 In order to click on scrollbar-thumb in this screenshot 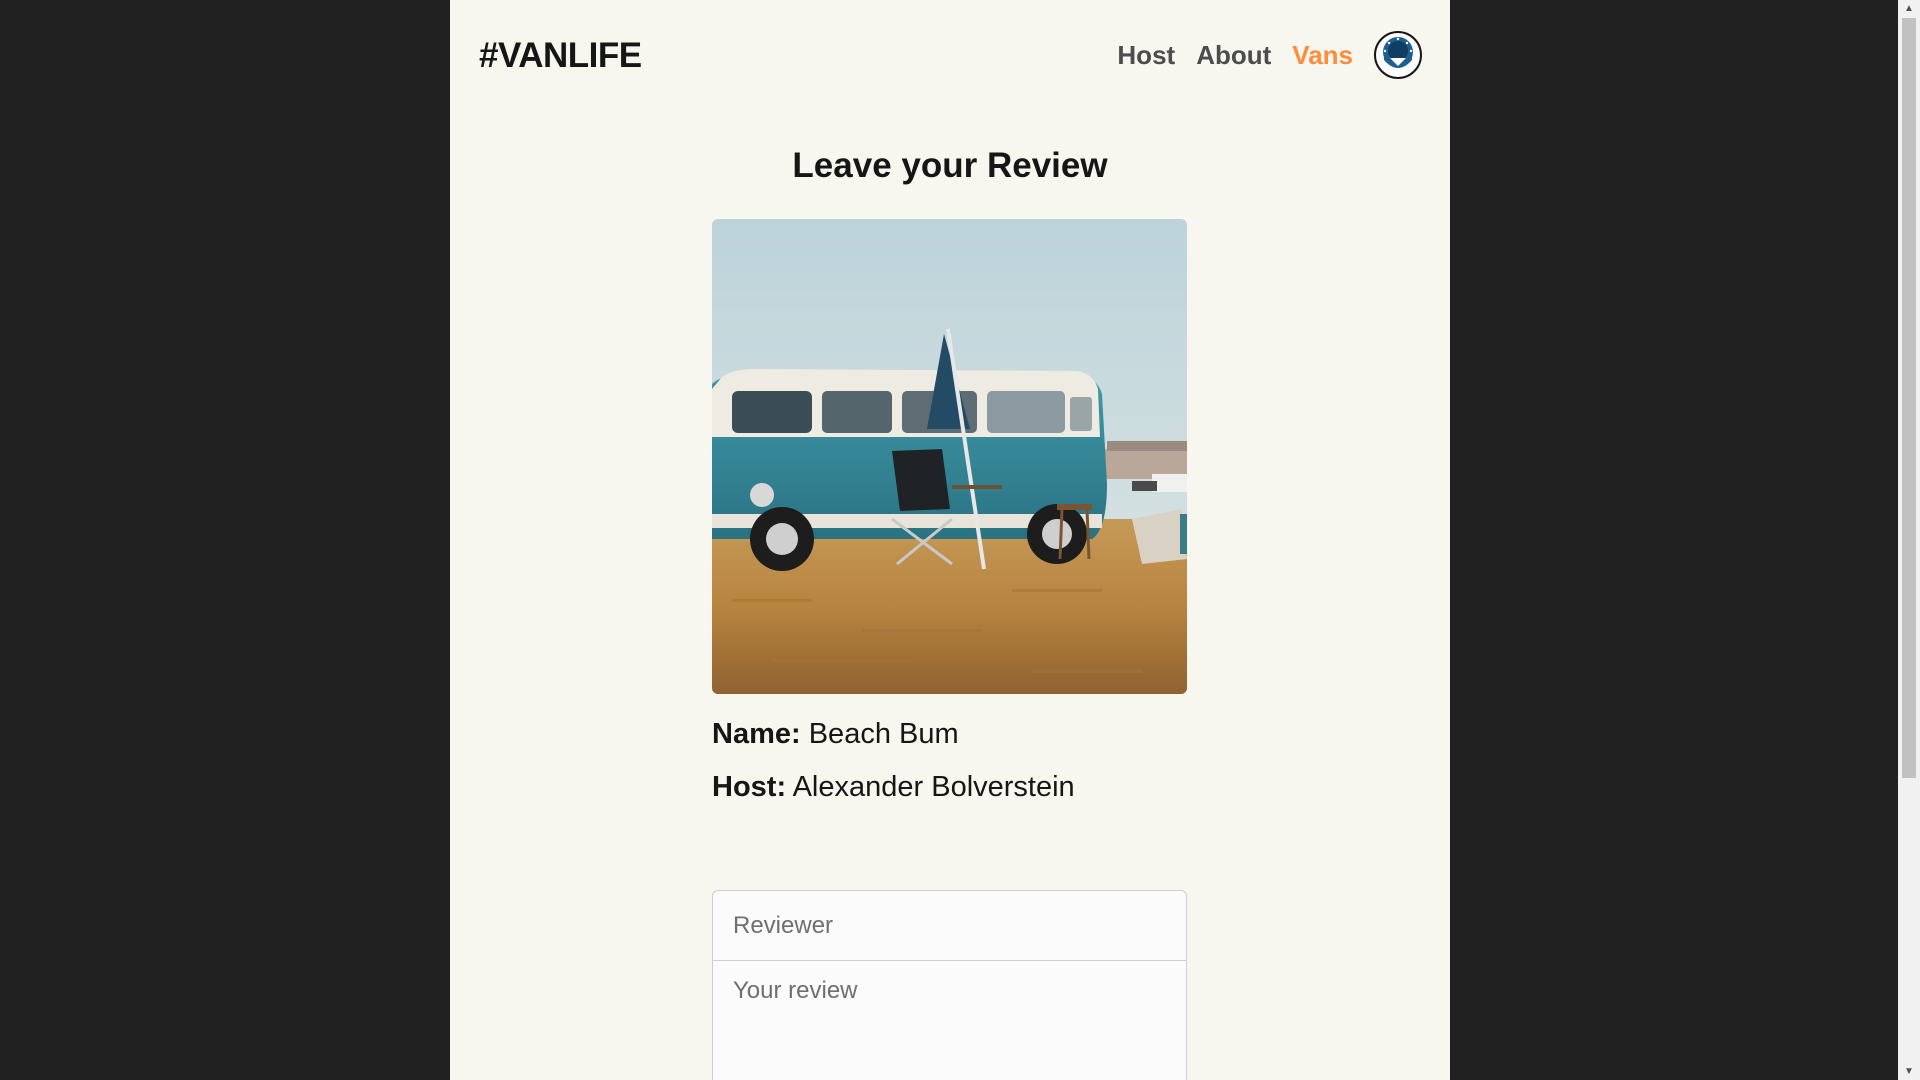, I will do `click(1909, 398)`.